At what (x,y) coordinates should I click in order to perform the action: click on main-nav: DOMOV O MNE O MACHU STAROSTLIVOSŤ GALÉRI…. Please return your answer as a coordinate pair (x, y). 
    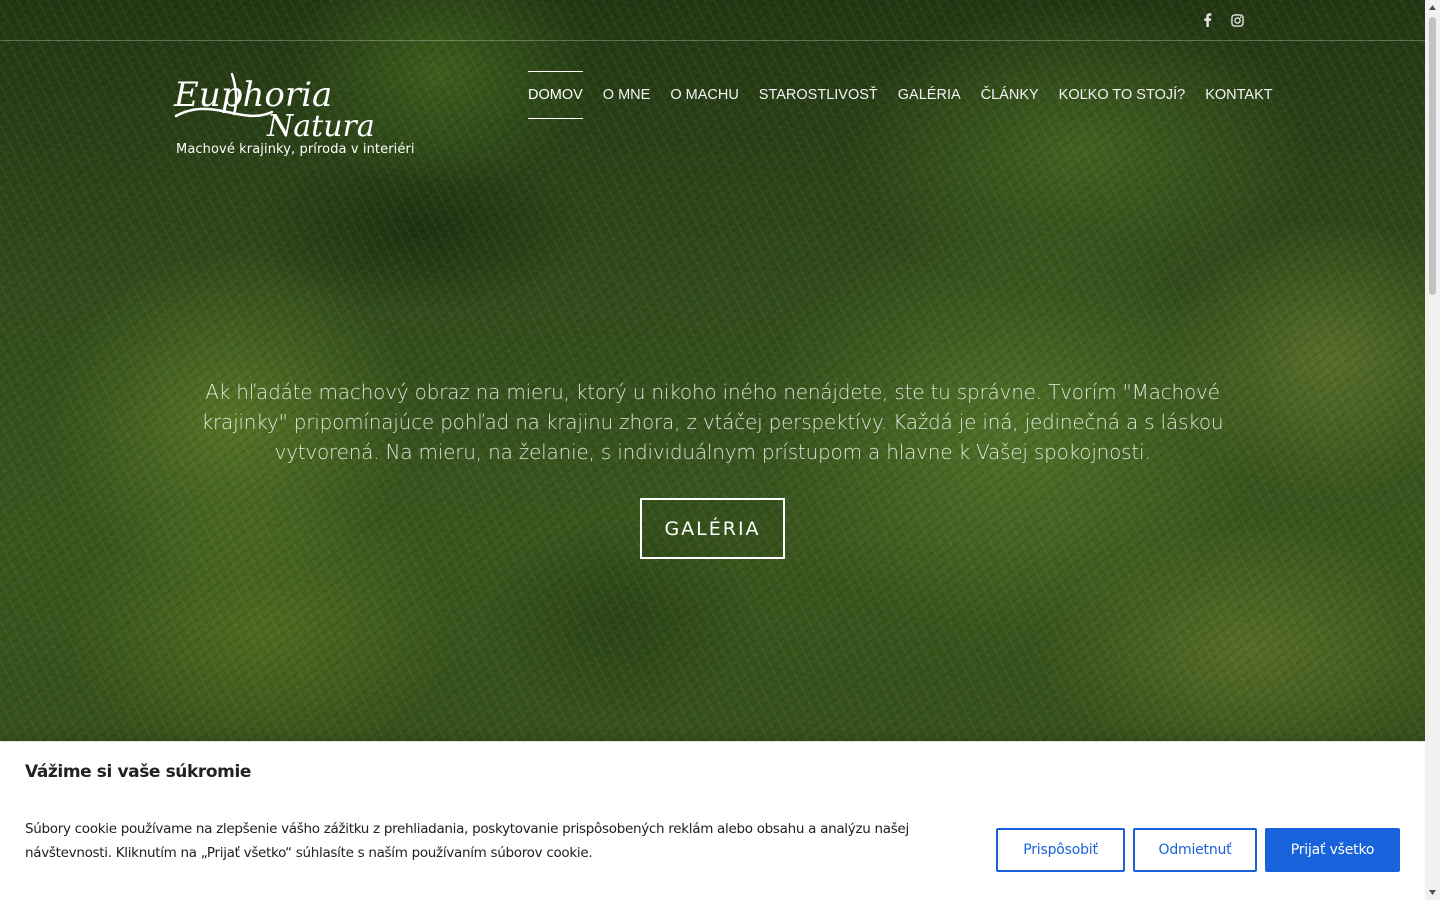
    Looking at the image, I should click on (900, 95).